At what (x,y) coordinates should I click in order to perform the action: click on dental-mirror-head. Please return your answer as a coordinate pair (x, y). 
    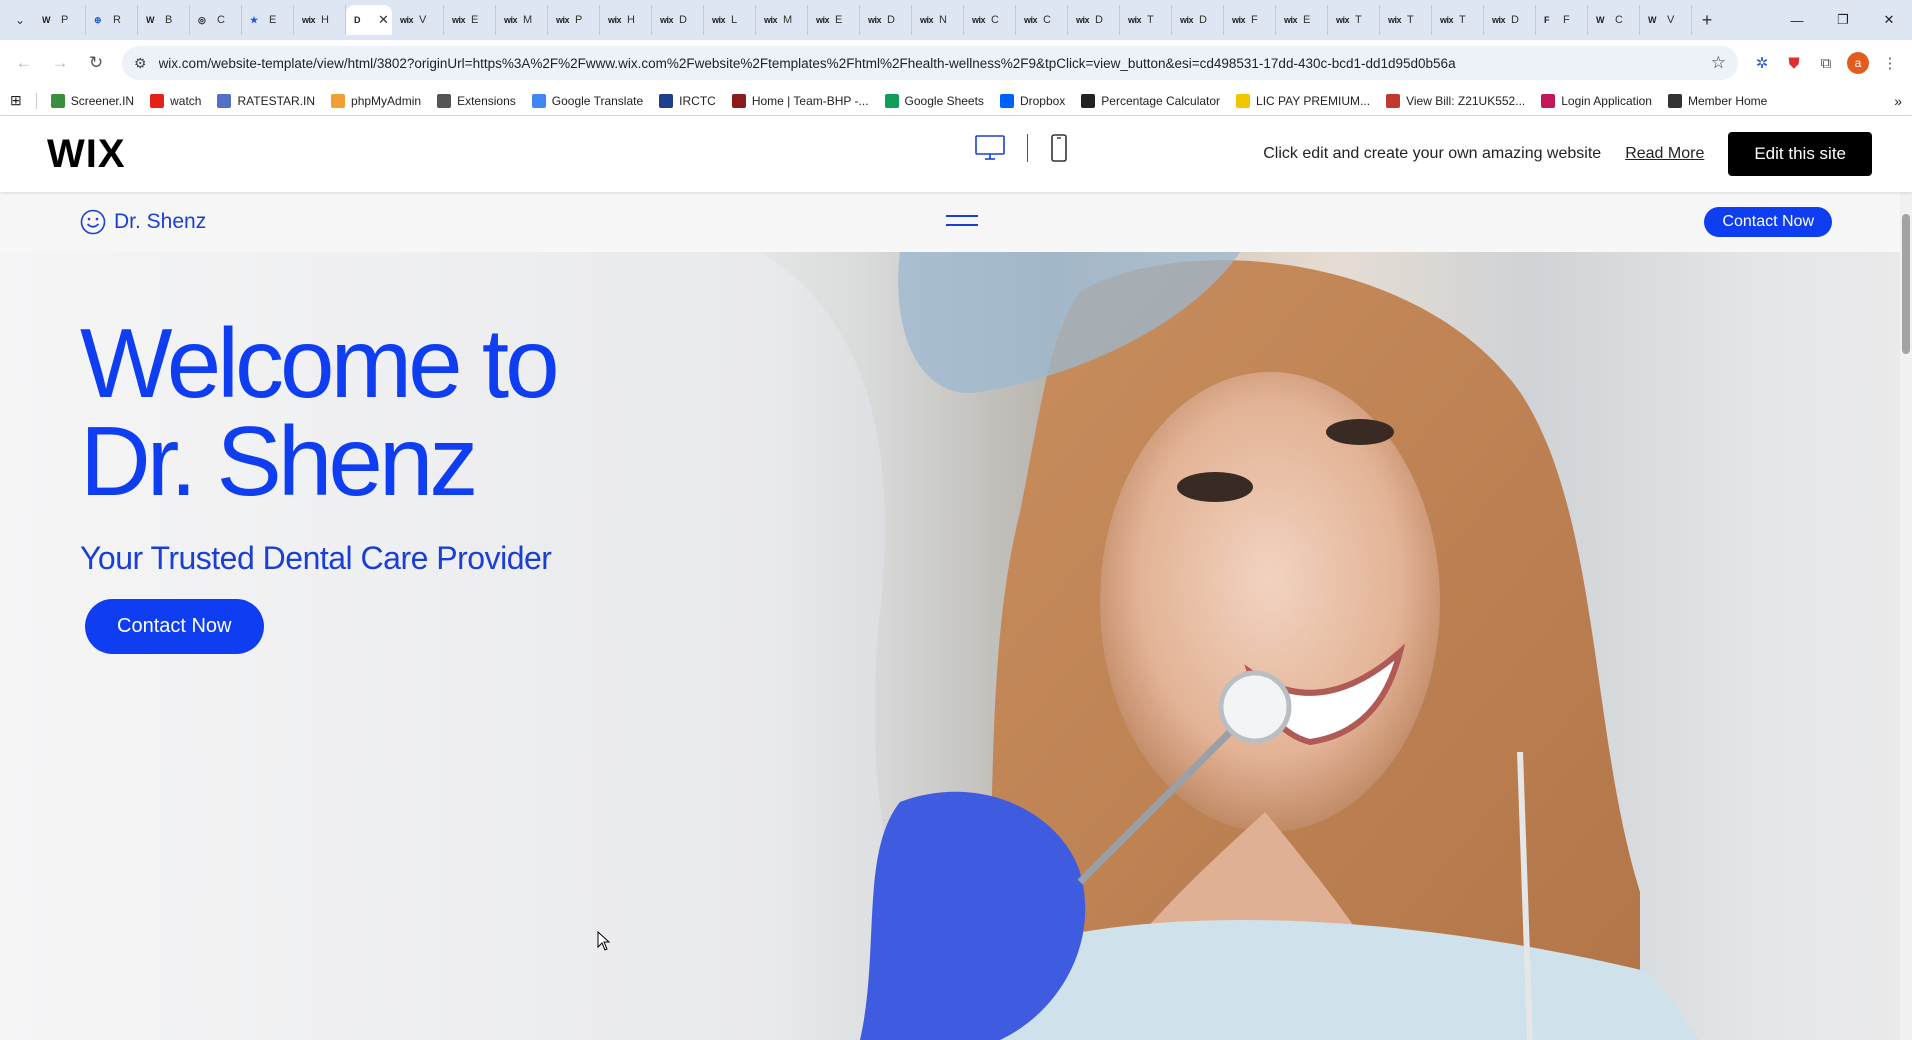
    Looking at the image, I should click on (1255, 707).